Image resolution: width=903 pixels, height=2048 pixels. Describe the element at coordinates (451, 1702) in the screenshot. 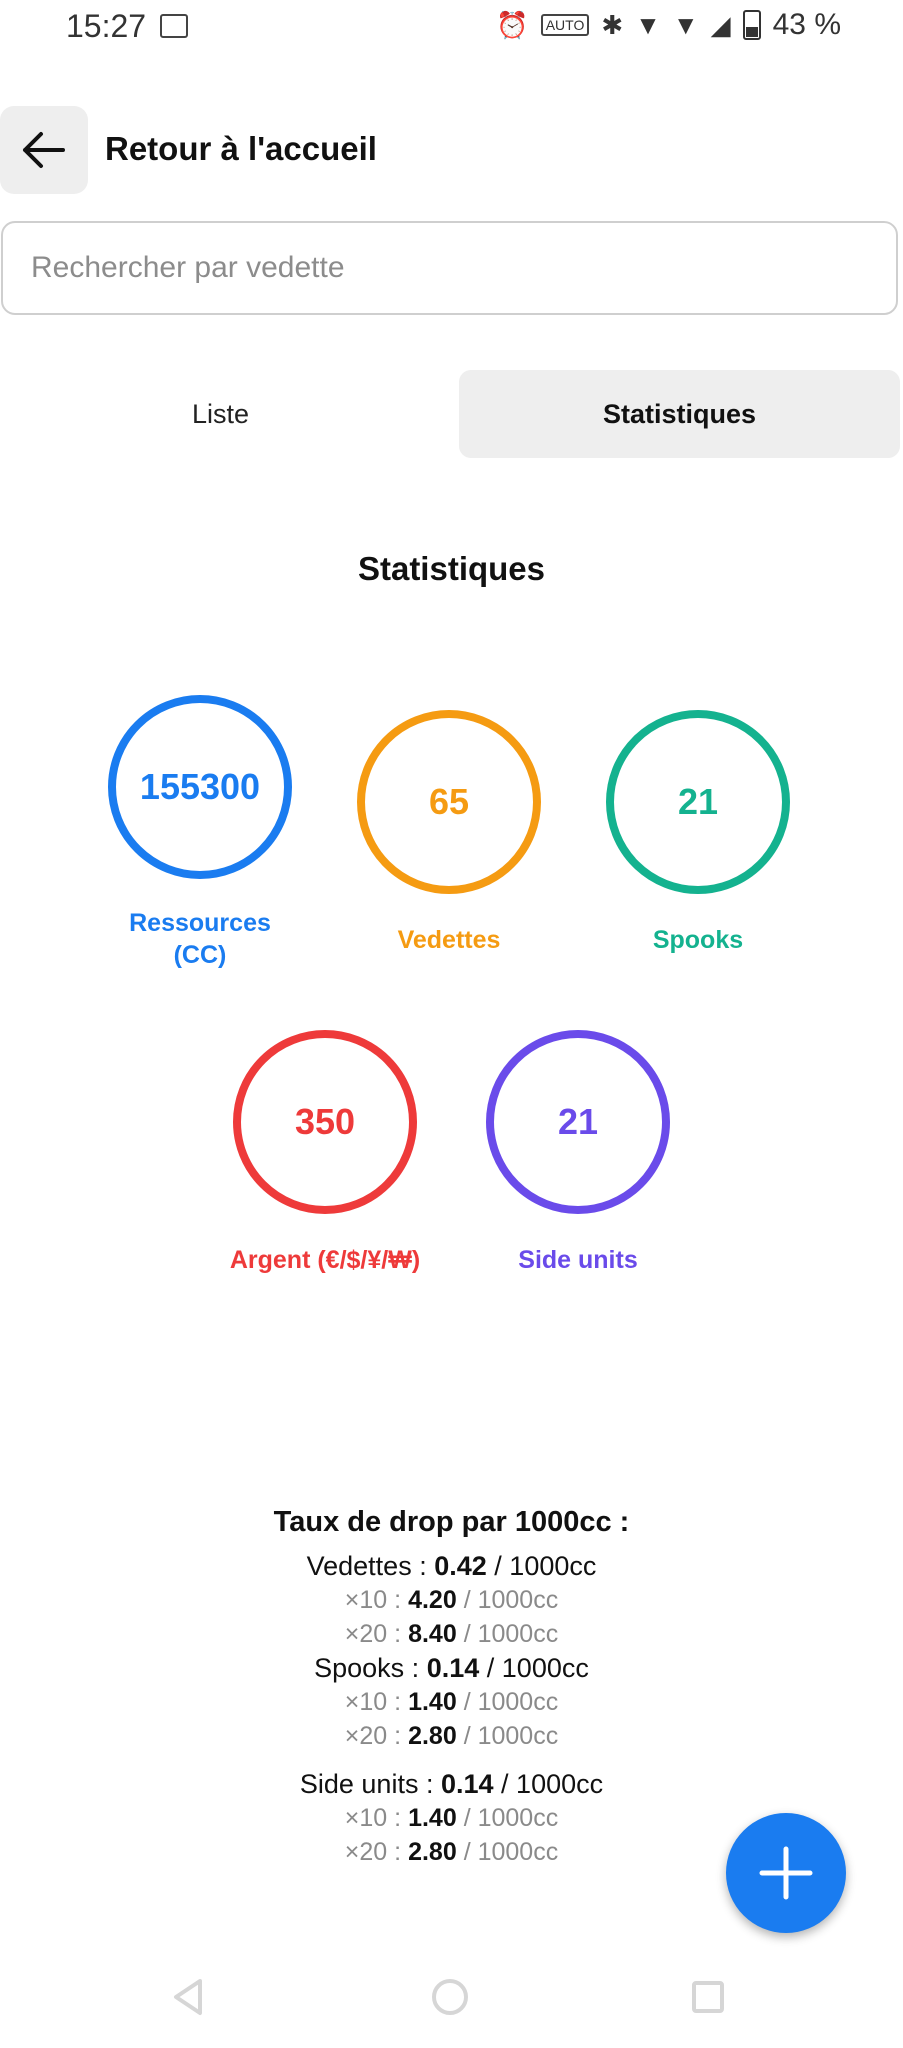

I see `drop-row-spooks-x10: ×10 : 1.40 / 1000cc` at that location.